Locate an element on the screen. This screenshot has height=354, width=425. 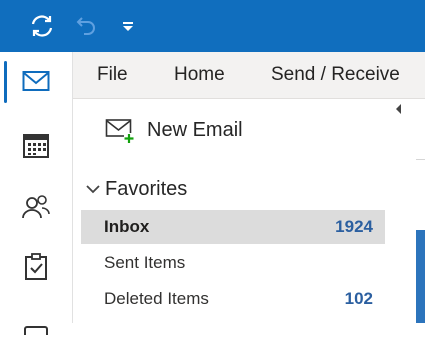
tasks-icon is located at coordinates (36, 266).